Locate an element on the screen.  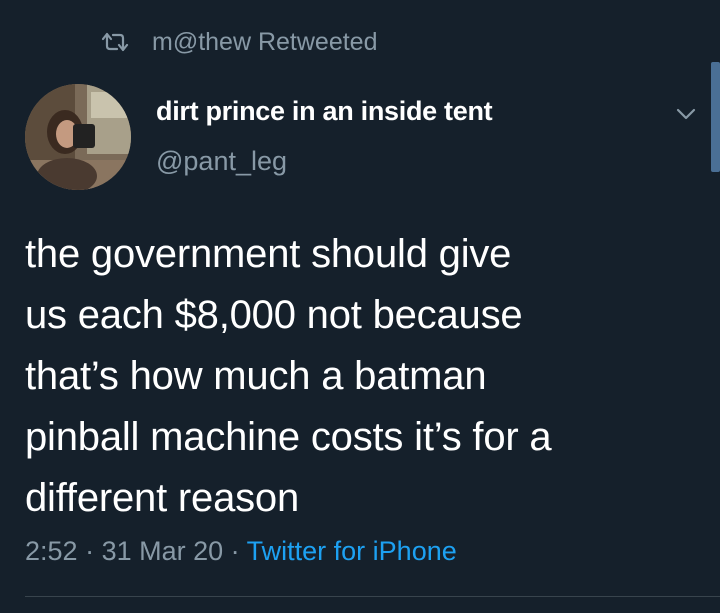
avatar is located at coordinates (78, 137).